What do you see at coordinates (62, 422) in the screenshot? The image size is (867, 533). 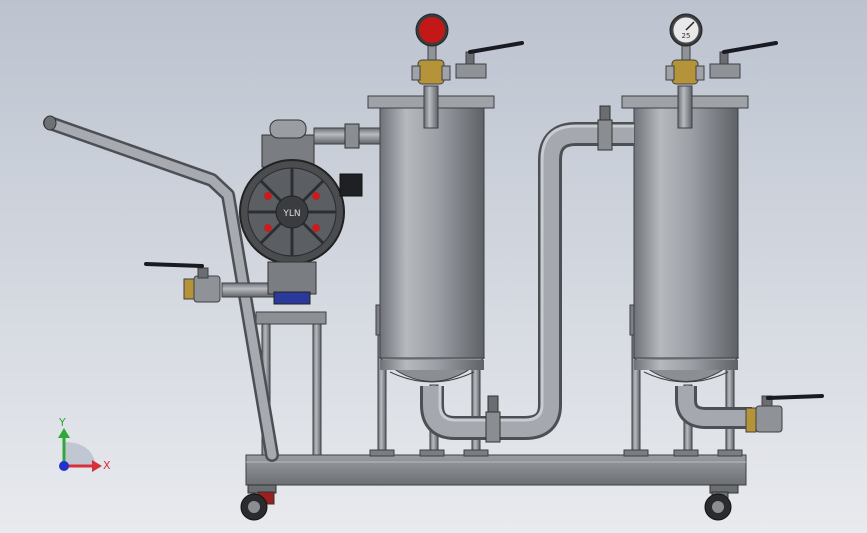 I see `y-axis-label: Y` at bounding box center [62, 422].